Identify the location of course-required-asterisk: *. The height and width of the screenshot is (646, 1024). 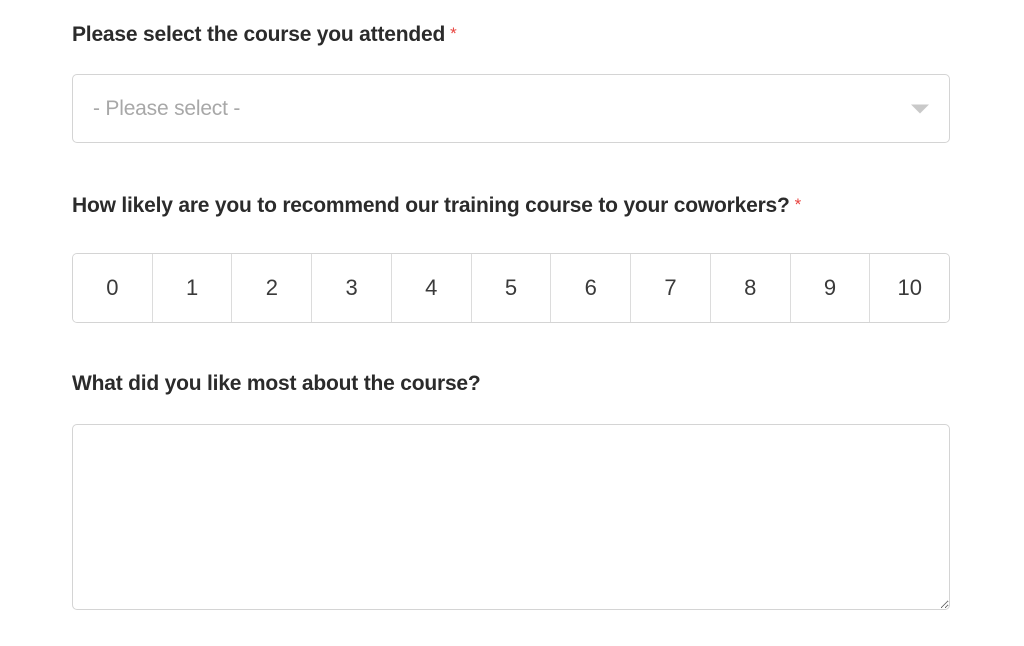
(453, 33).